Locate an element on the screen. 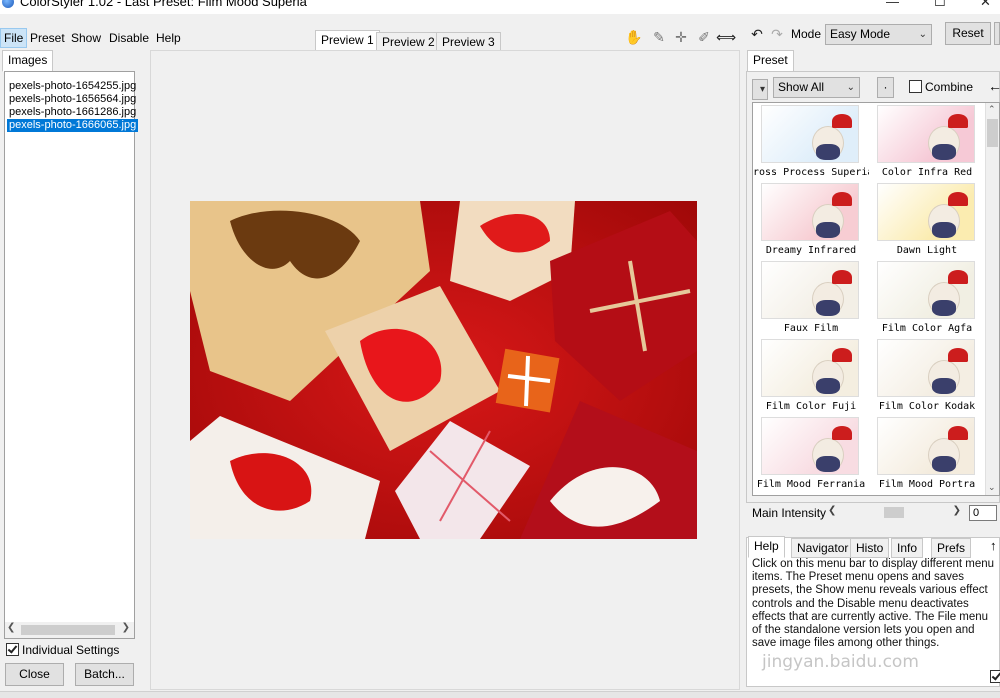 This screenshot has width=1000, height=698. menu-file: File is located at coordinates (14, 38).